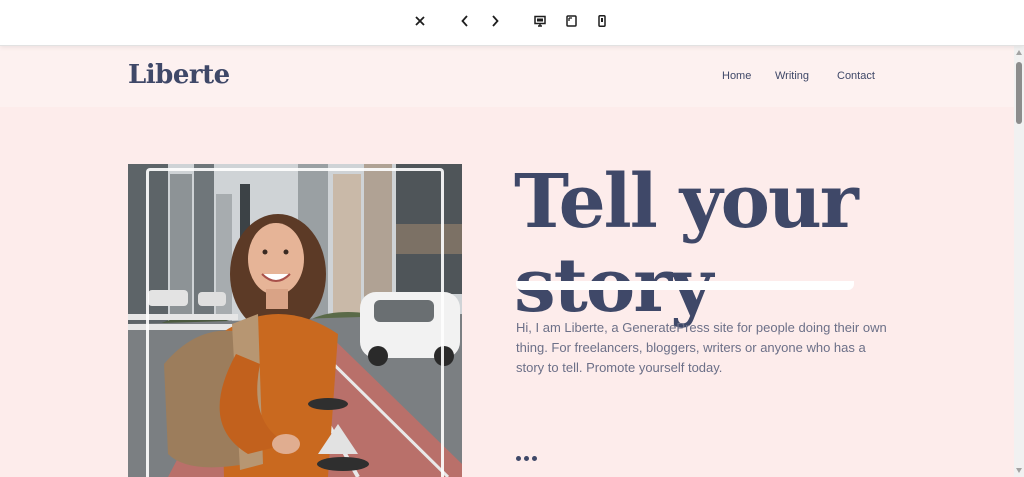 The height and width of the screenshot is (477, 1024). I want to click on nav-contact: Contact, so click(856, 76).